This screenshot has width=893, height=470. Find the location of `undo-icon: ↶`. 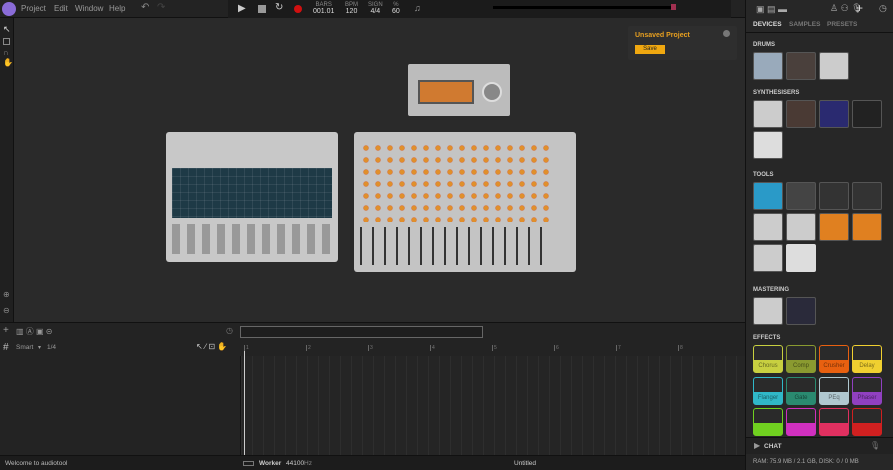

undo-icon: ↶ is located at coordinates (145, 7).